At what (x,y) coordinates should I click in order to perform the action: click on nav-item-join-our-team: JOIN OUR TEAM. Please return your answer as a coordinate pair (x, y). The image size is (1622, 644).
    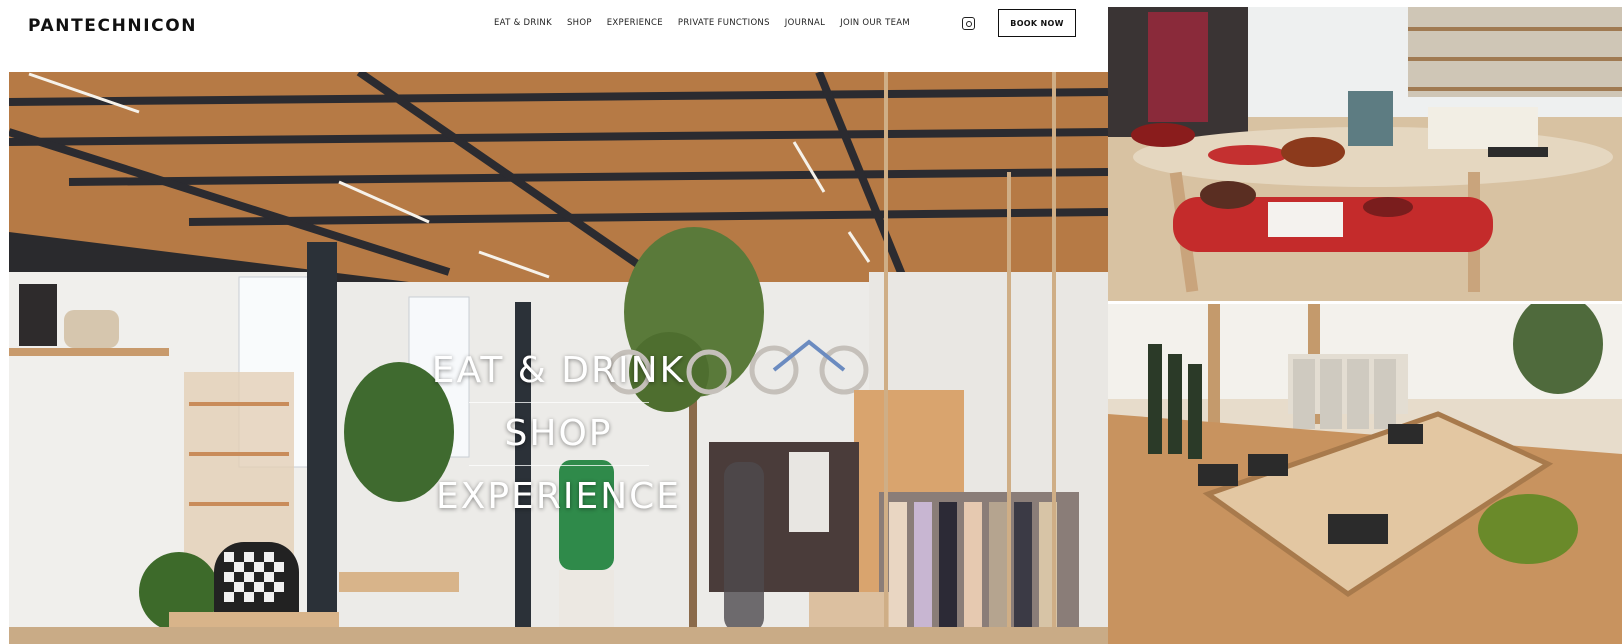
    Looking at the image, I should click on (875, 23).